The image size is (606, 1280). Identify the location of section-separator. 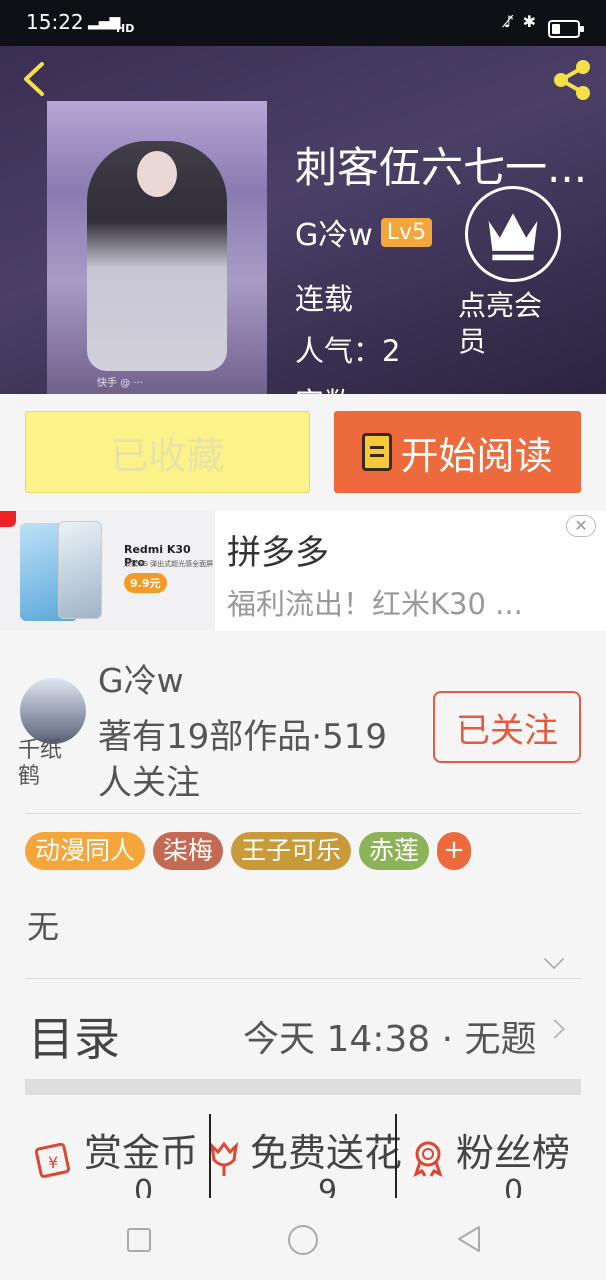
(303, 1087).